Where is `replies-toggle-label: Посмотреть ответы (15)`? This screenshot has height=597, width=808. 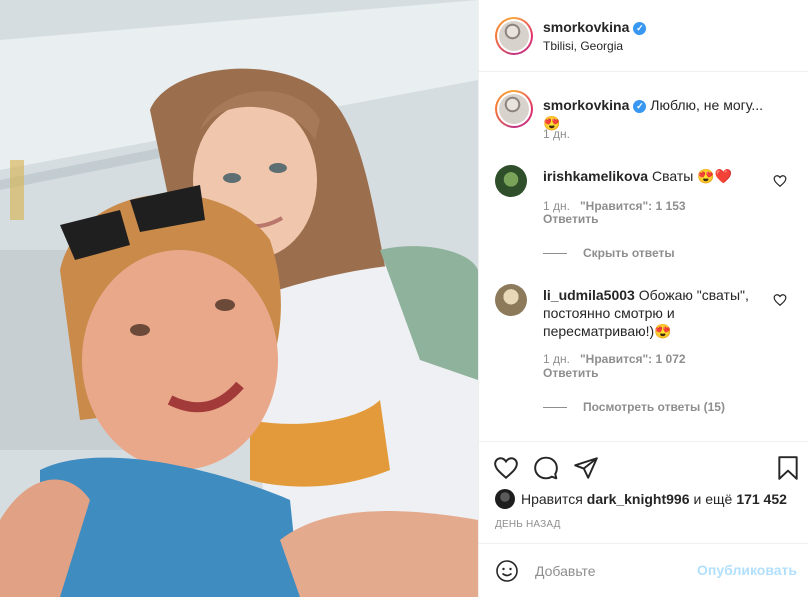
replies-toggle-label: Посмотреть ответы (15) is located at coordinates (654, 407).